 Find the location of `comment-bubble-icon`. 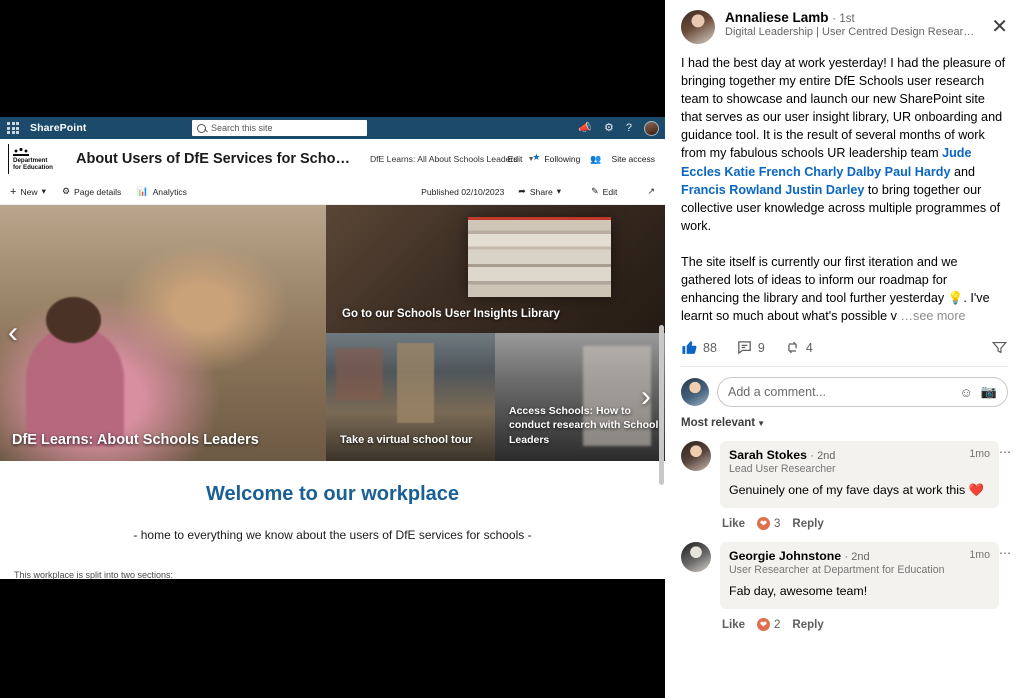

comment-bubble-icon is located at coordinates (744, 348).